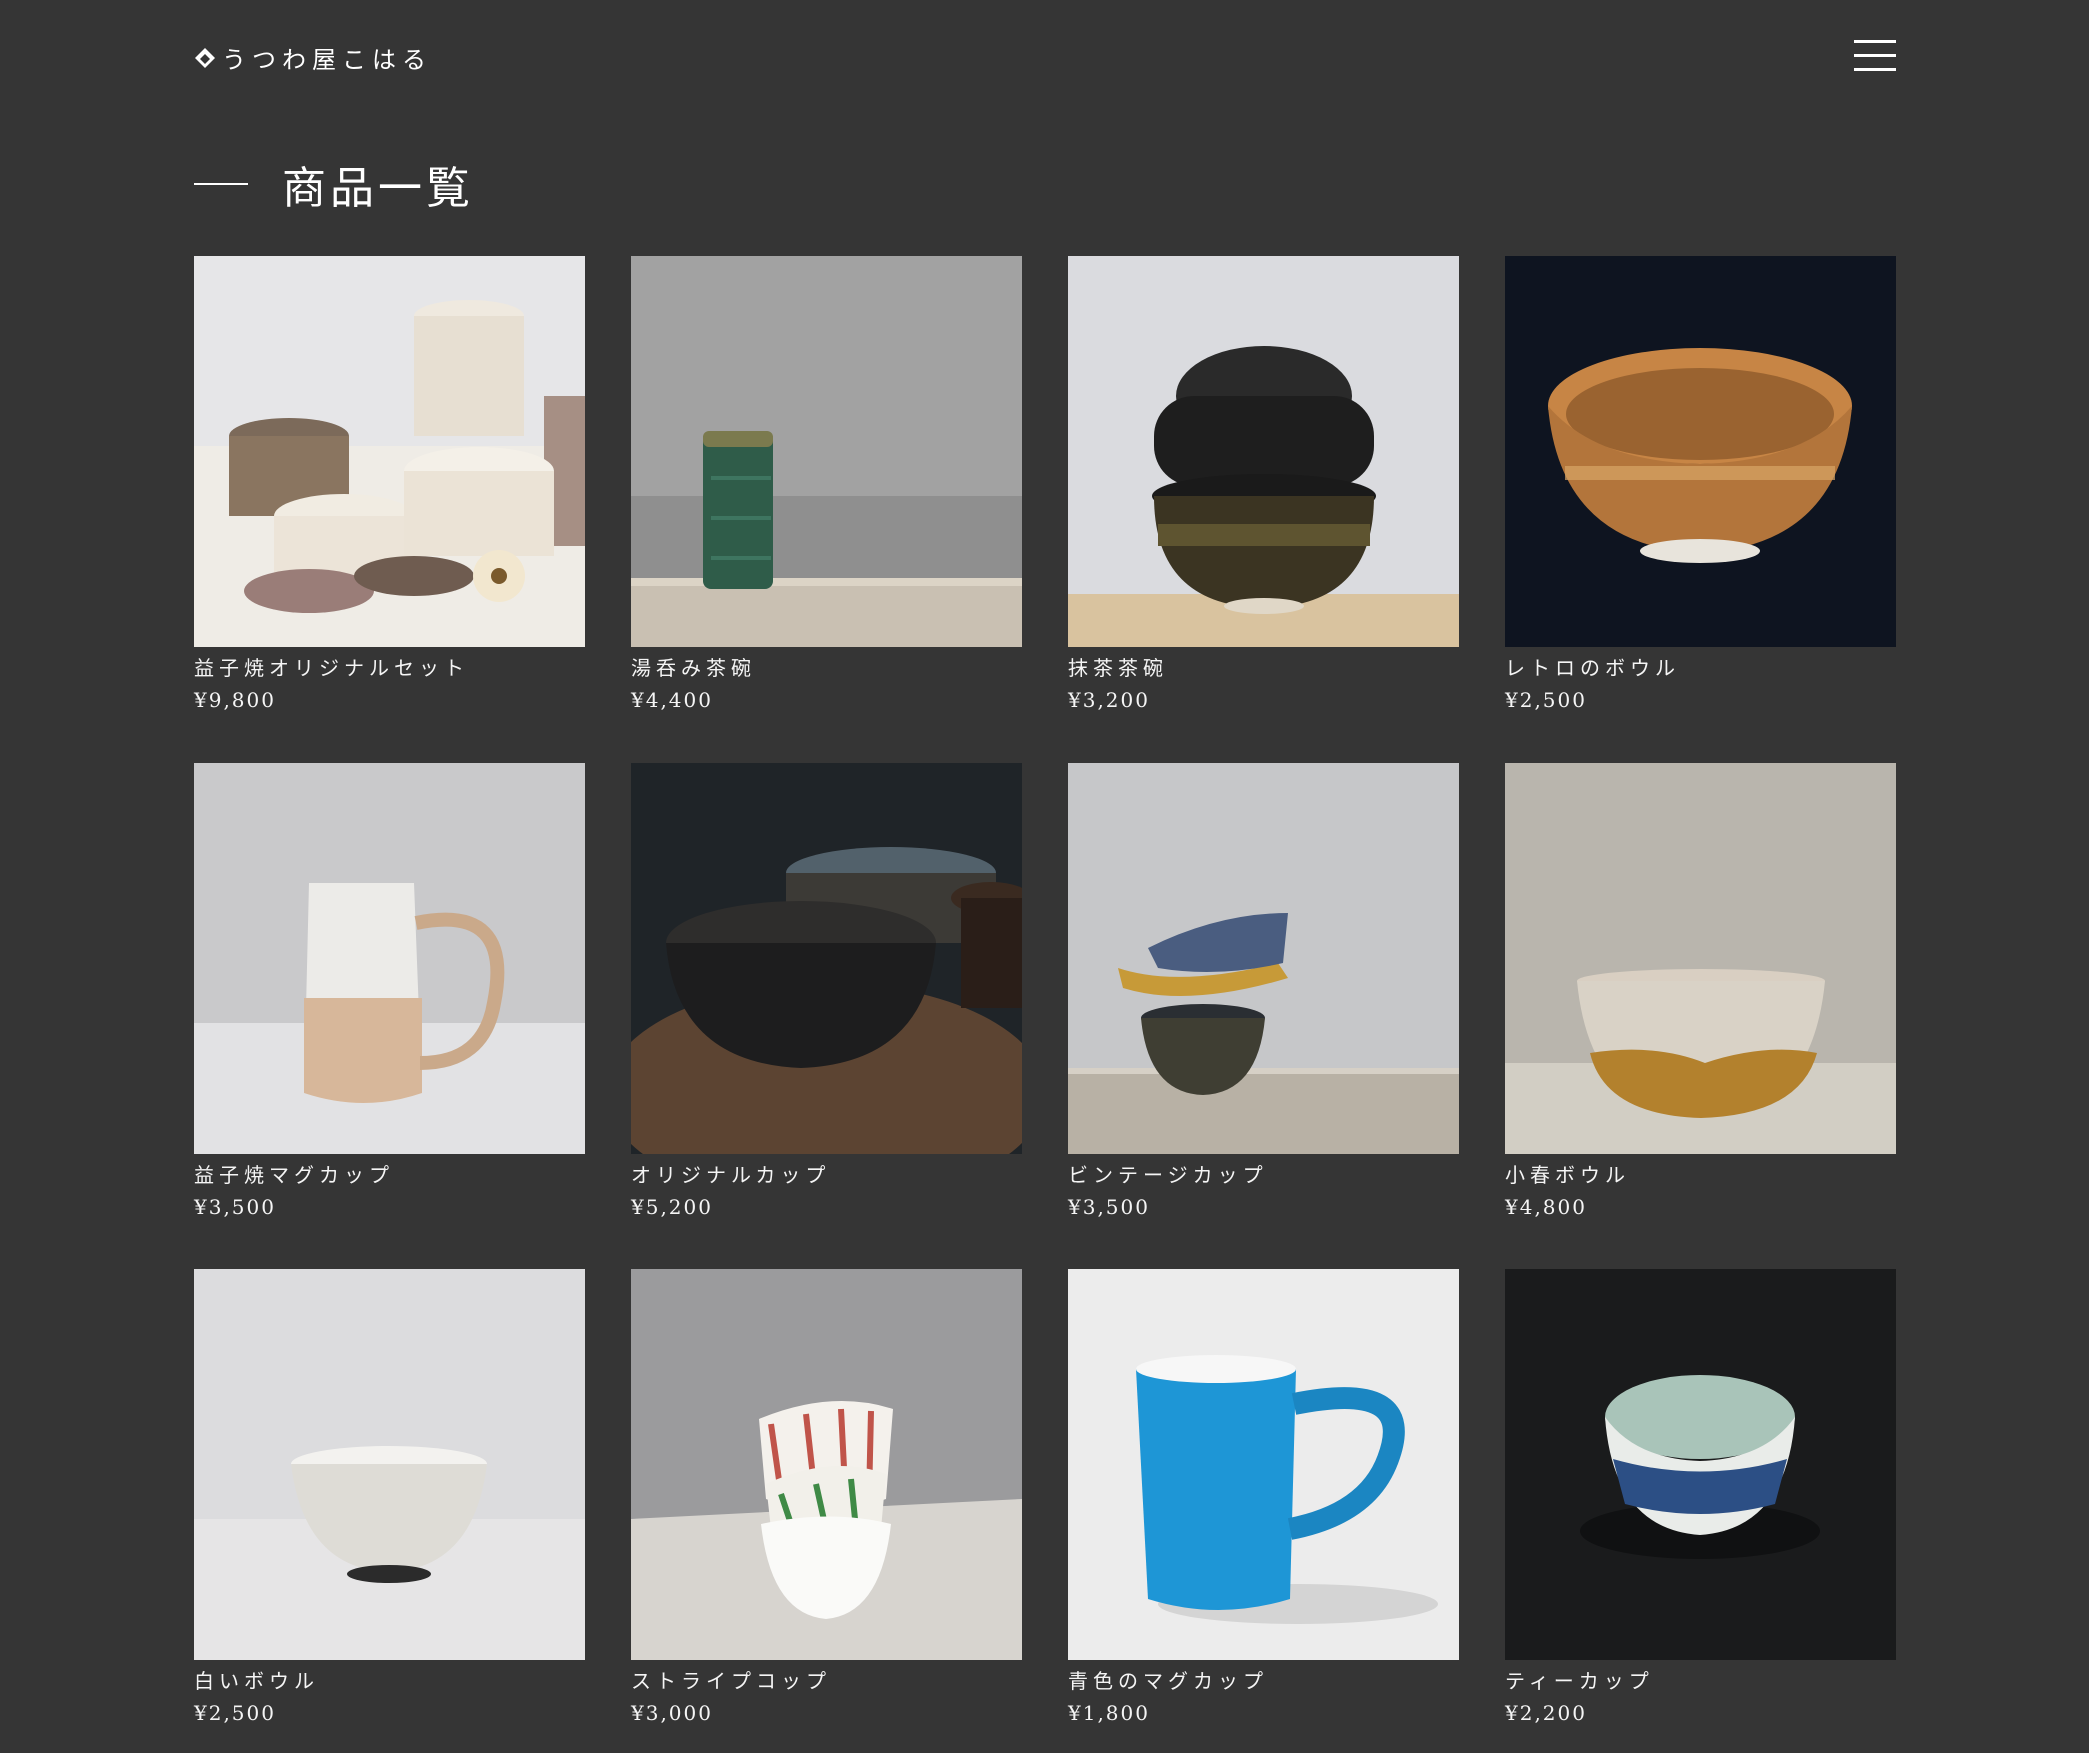  I want to click on product-name: 益子焼マグカップ, so click(389, 1175).